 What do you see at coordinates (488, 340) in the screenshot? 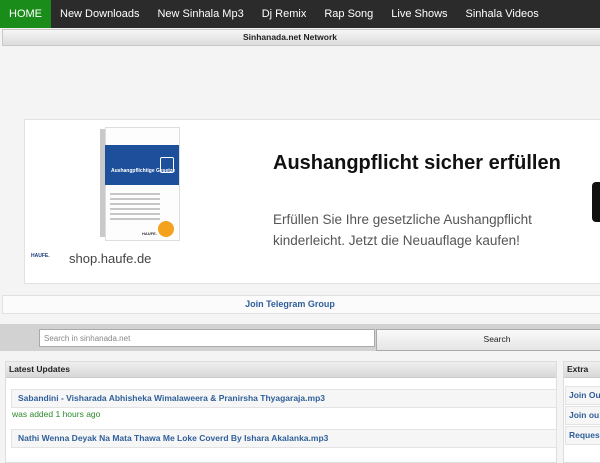
I see `search-button: Search` at bounding box center [488, 340].